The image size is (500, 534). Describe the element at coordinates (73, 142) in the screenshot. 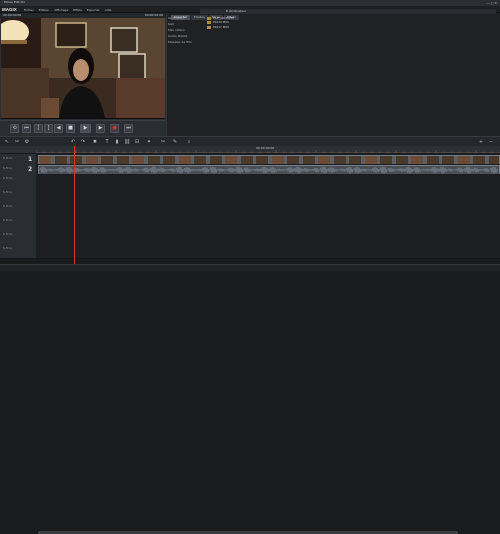

I see `undo-icon: ↶` at that location.